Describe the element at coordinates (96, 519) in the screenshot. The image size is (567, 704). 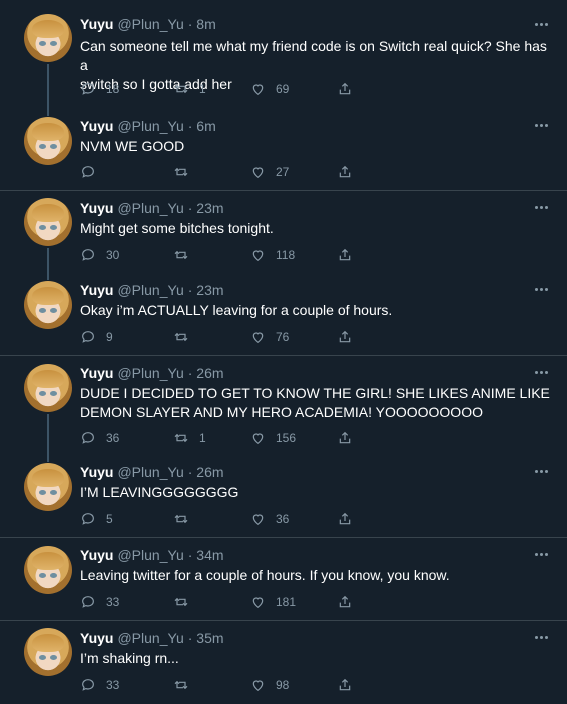
I see `reply-button: 5` at that location.